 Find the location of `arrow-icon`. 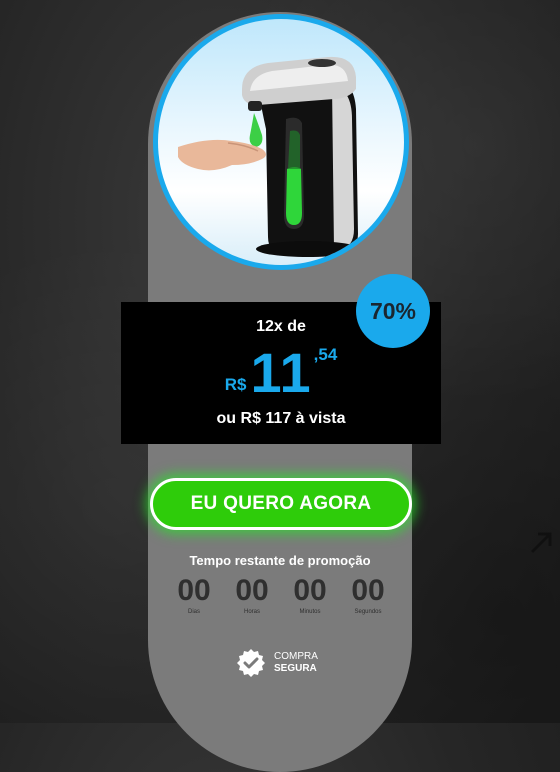

arrow-icon is located at coordinates (541, 543).